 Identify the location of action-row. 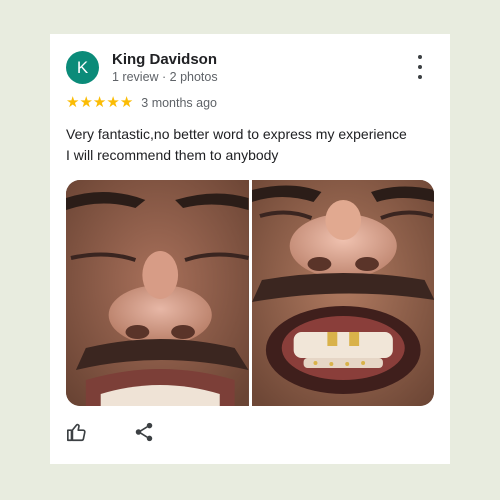
(110, 432).